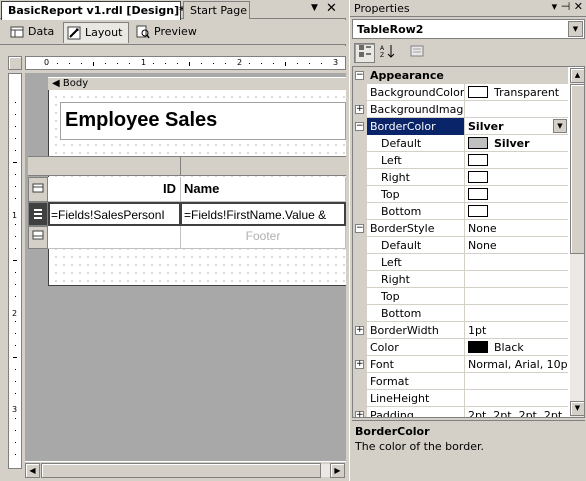 Image resolution: width=586 pixels, height=481 pixels. Describe the element at coordinates (93, 10) in the screenshot. I see `tab-basicreport-design: BasicReport v1.rdl [Design]*` at that location.